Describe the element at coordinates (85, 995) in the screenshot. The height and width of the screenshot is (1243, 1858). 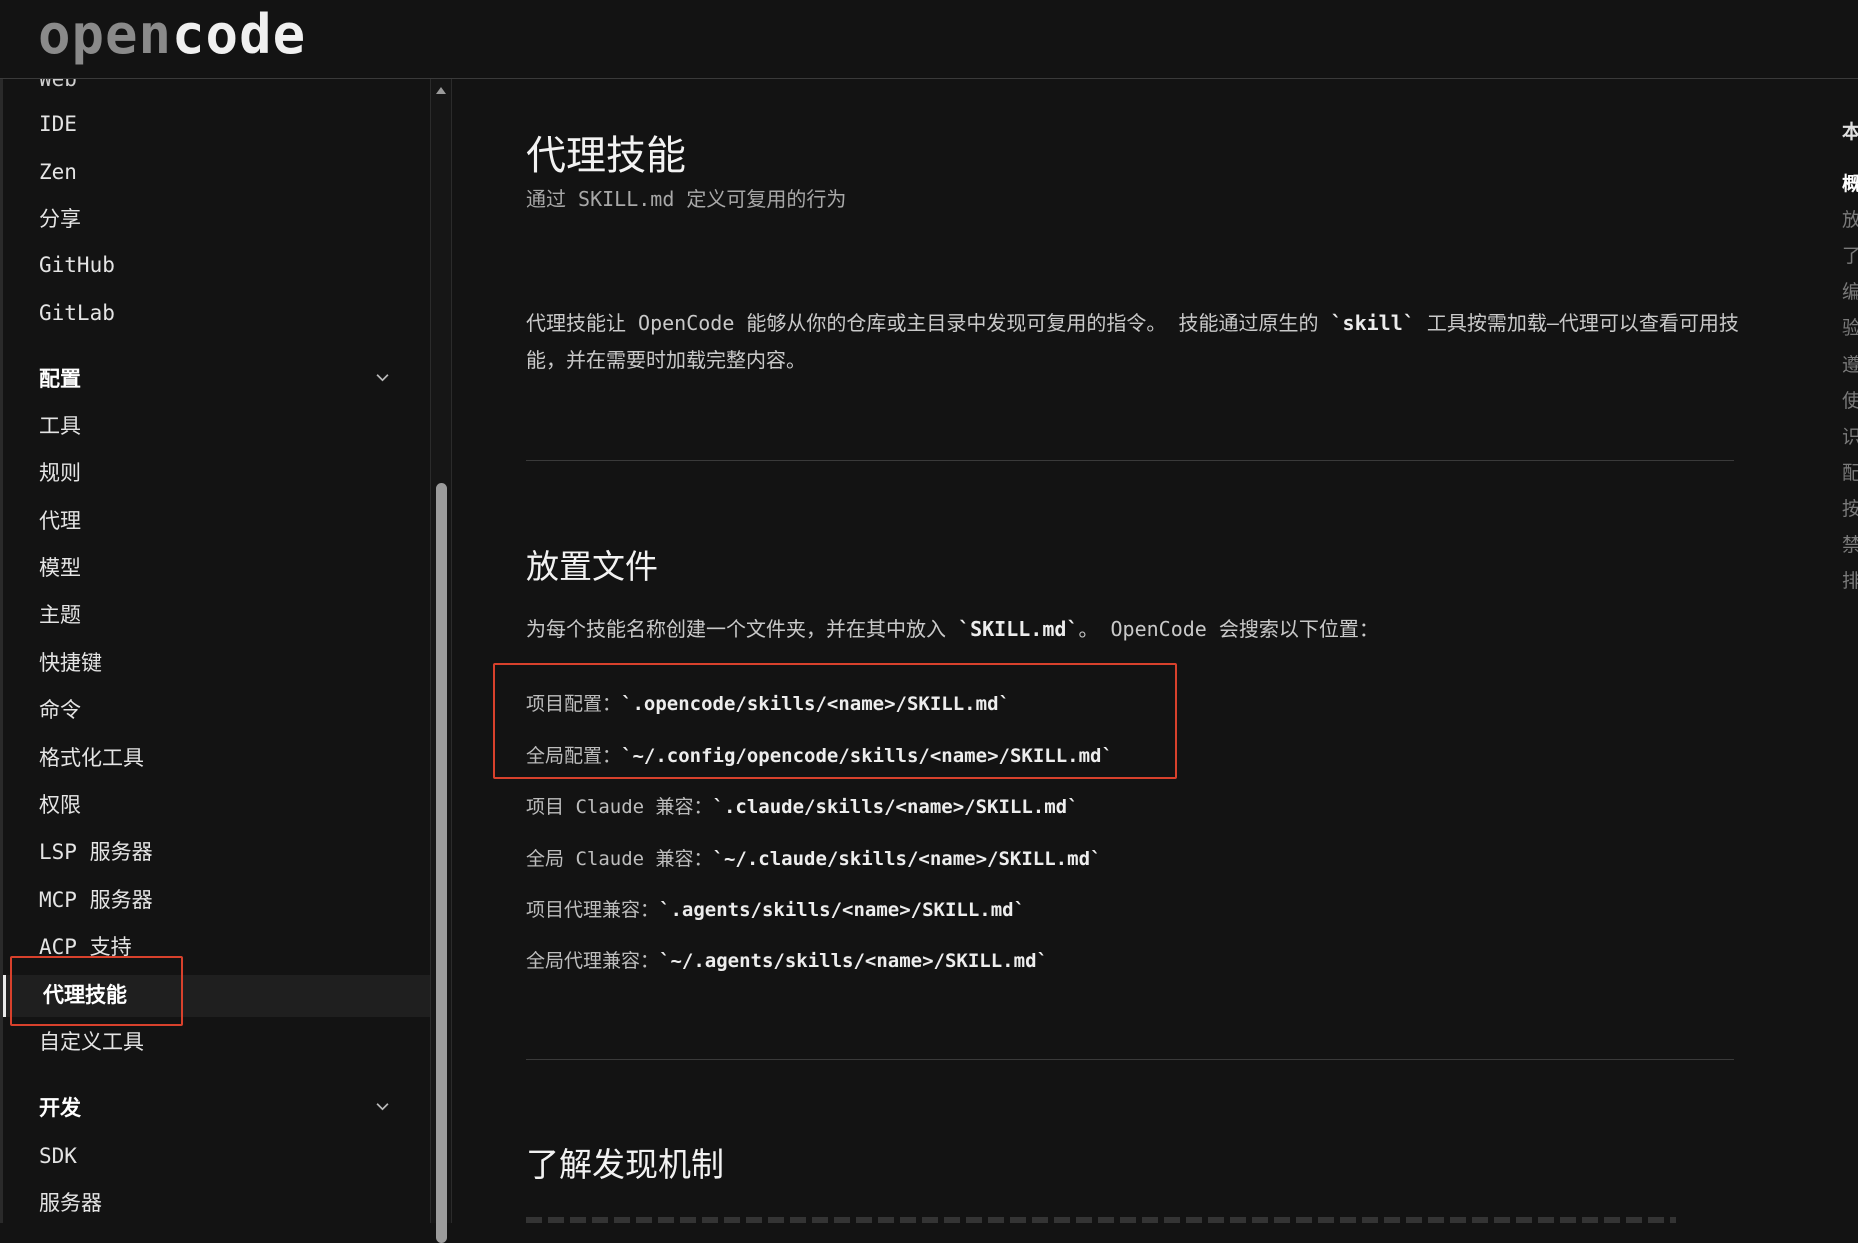
I see `sidebar-item-agent-skills: 代理技能` at that location.